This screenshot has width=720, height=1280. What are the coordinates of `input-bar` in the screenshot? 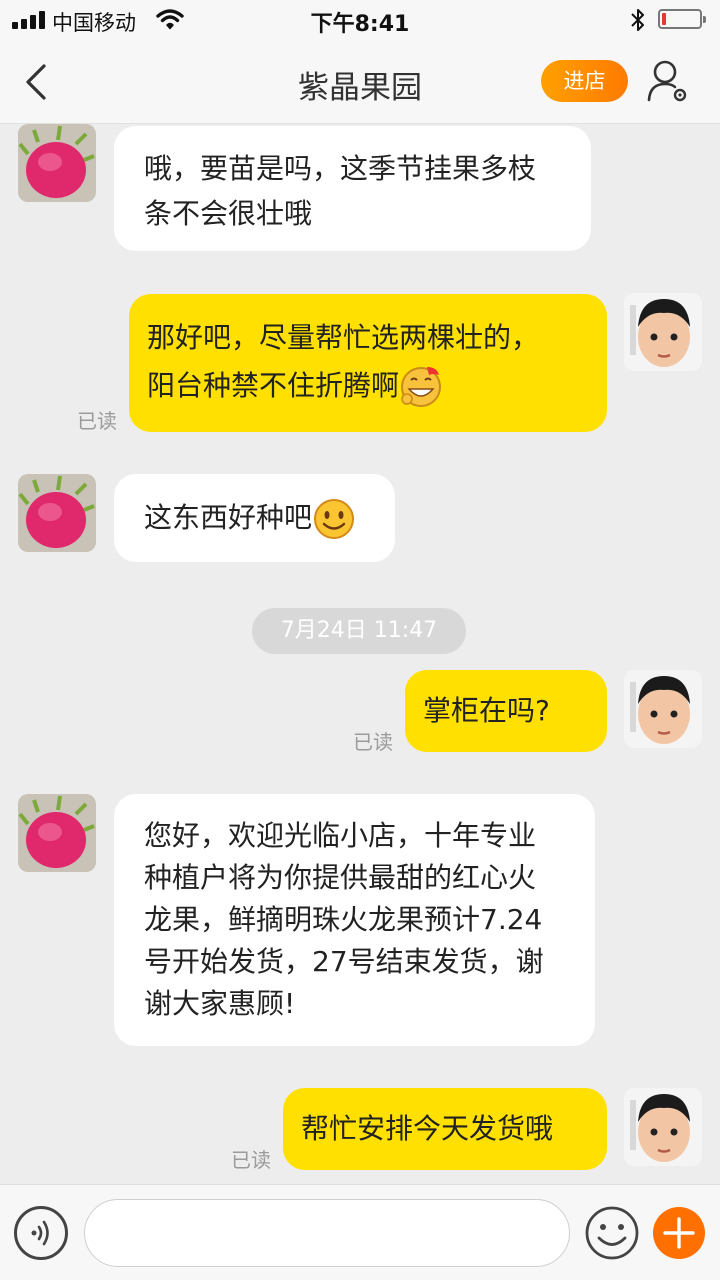 It's located at (360, 1232).